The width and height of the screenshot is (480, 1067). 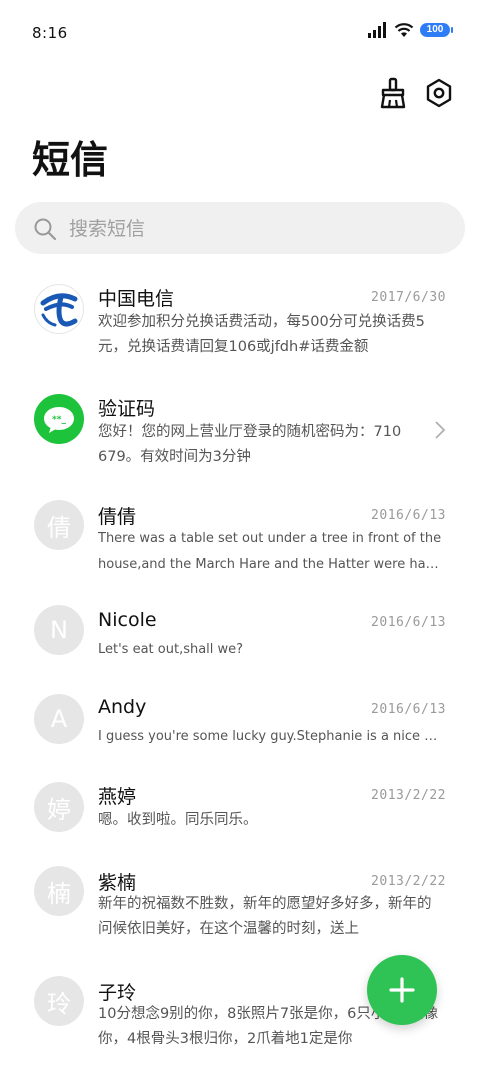 I want to click on battery-level: 100, so click(x=435, y=29).